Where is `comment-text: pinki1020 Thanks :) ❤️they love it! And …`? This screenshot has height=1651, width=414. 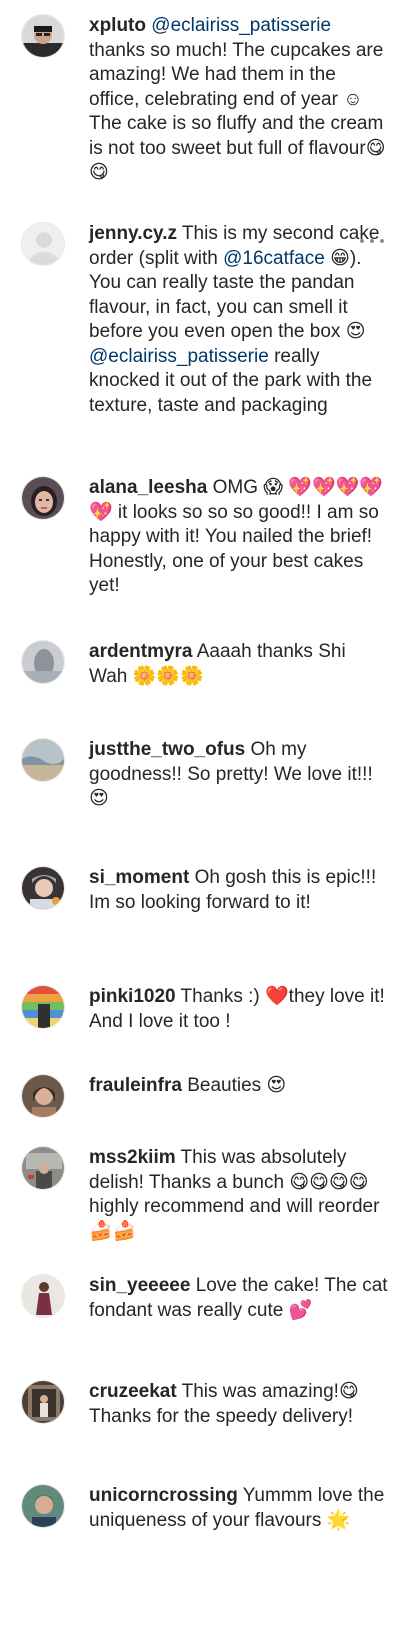 comment-text: pinki1020 Thanks :) ❤️they love it! And … is located at coordinates (239, 1009).